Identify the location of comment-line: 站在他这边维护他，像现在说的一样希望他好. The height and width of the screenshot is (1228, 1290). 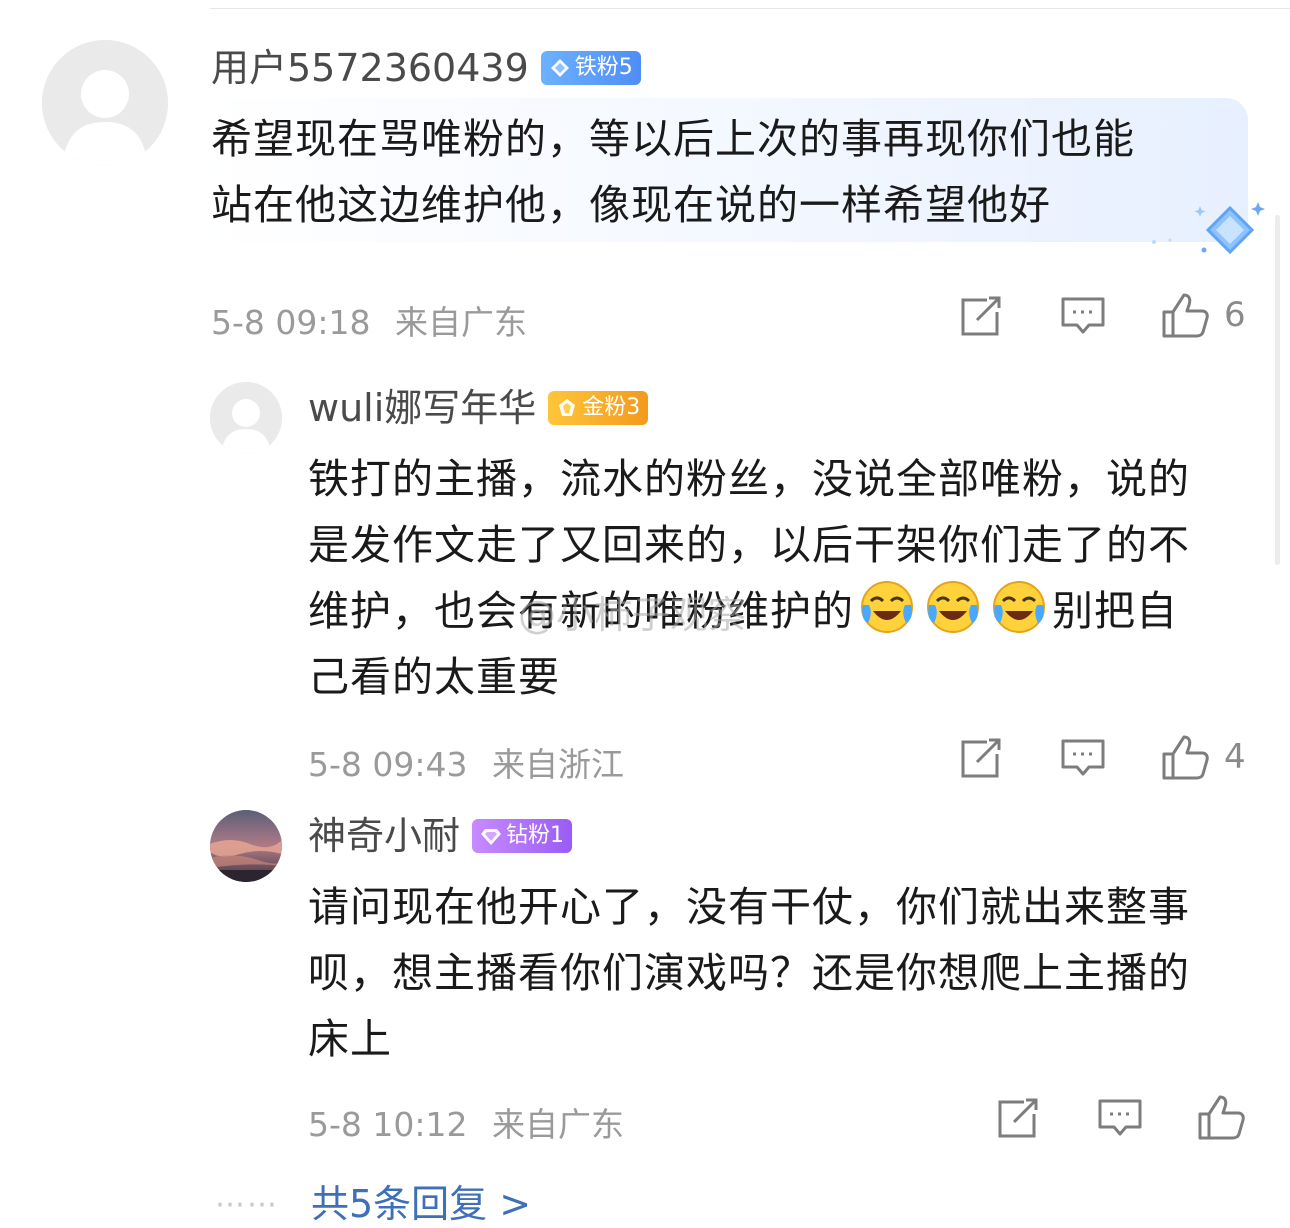
(631, 205).